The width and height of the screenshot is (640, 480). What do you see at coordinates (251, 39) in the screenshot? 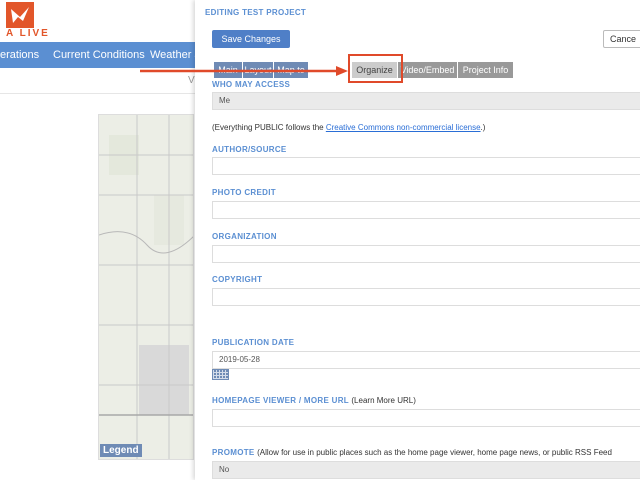
I see `save-changes-button: Save Changes` at bounding box center [251, 39].